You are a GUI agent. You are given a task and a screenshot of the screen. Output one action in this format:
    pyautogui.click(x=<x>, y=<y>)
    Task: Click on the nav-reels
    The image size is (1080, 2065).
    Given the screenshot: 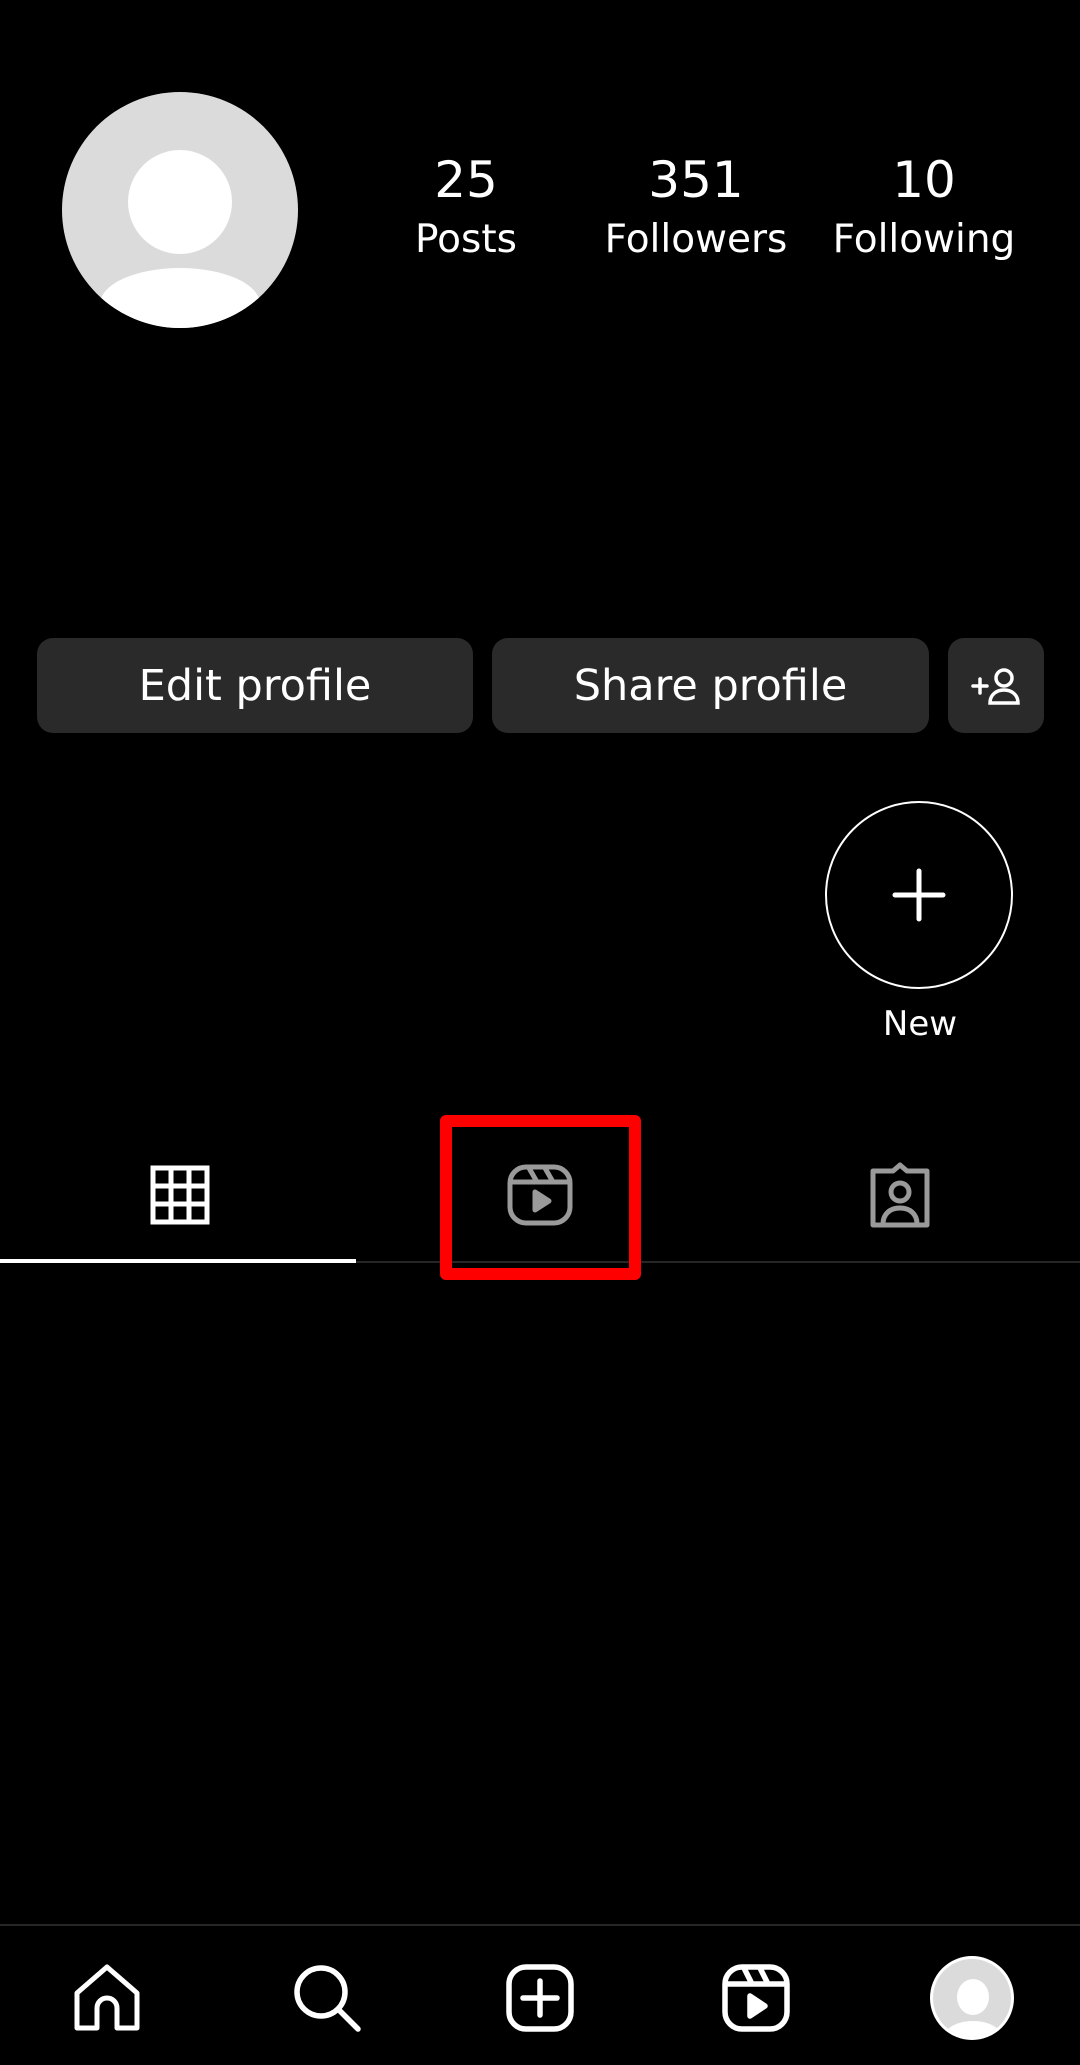 What is the action you would take?
    pyautogui.click(x=756, y=1997)
    